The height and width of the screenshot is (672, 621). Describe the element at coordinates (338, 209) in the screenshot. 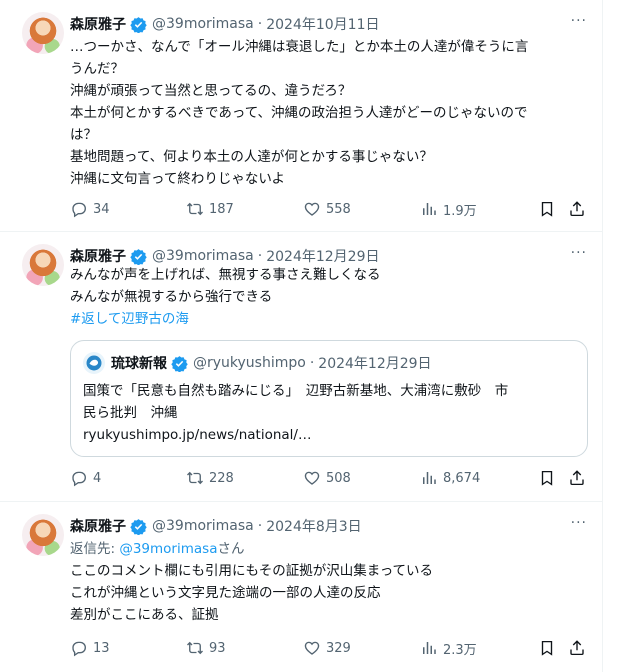

I see `like-count: 558` at that location.